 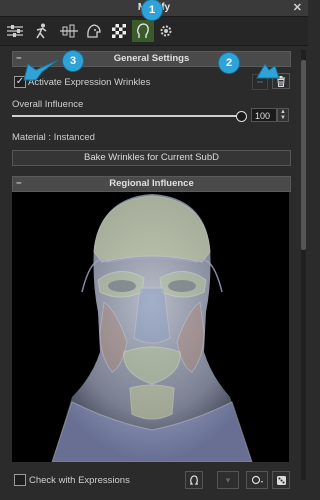 What do you see at coordinates (48, 104) in the screenshot?
I see `overall-influence-label: Overall Influence` at bounding box center [48, 104].